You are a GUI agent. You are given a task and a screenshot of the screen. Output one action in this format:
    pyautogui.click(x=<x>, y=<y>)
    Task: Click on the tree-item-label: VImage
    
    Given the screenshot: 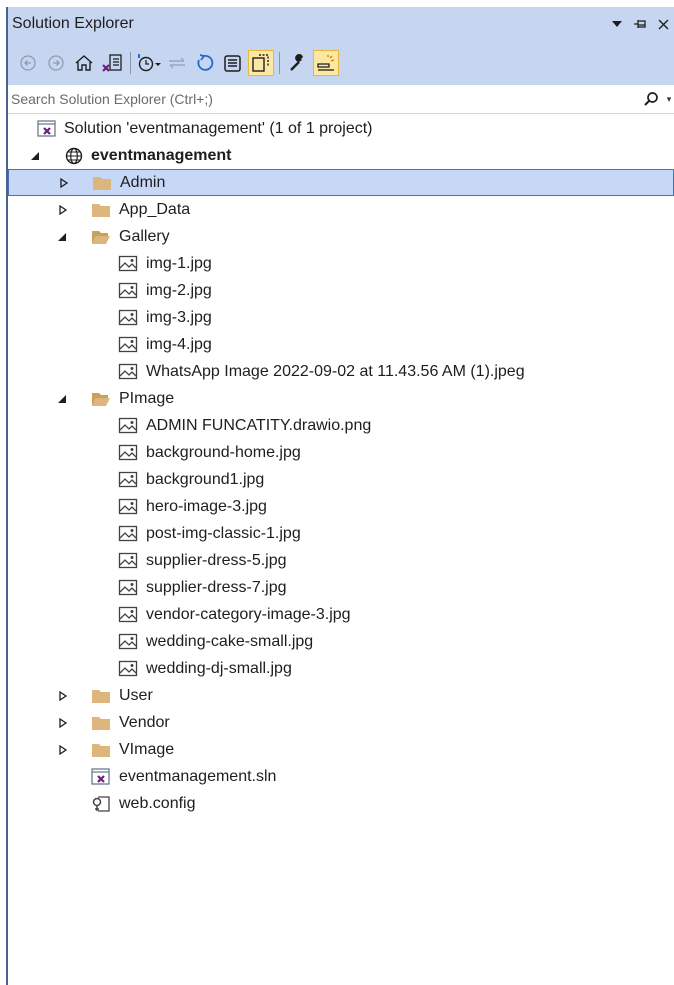 What is the action you would take?
    pyautogui.click(x=147, y=749)
    